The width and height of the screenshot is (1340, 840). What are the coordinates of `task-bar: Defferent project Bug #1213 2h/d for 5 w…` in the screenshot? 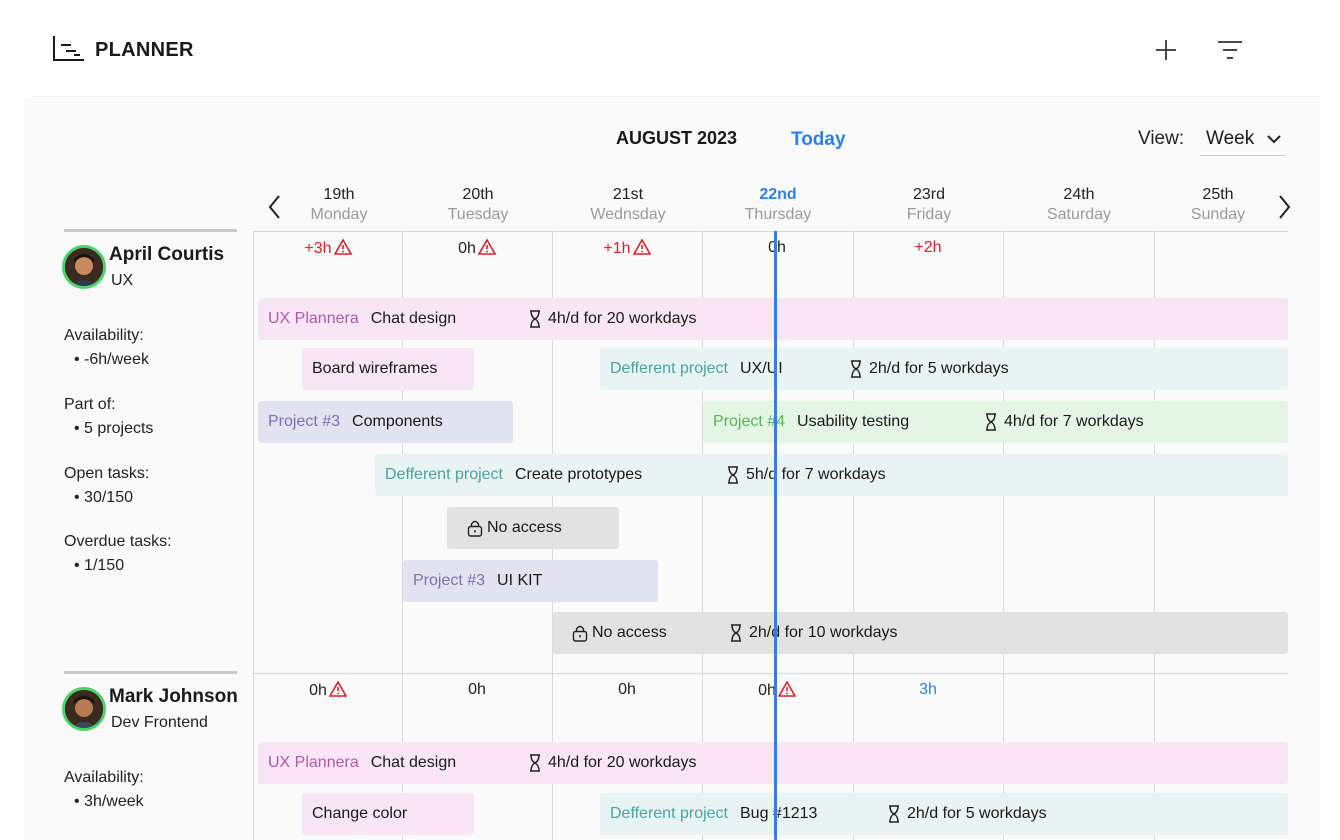 It's located at (944, 814).